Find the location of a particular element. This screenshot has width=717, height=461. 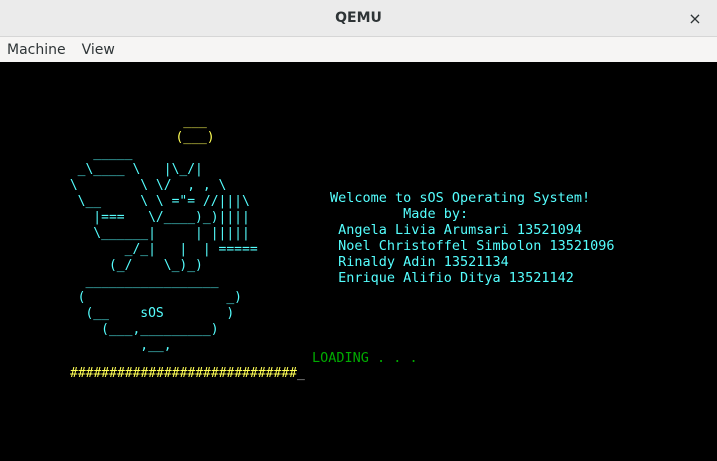

progress-bar: #############################_ is located at coordinates (187, 373).